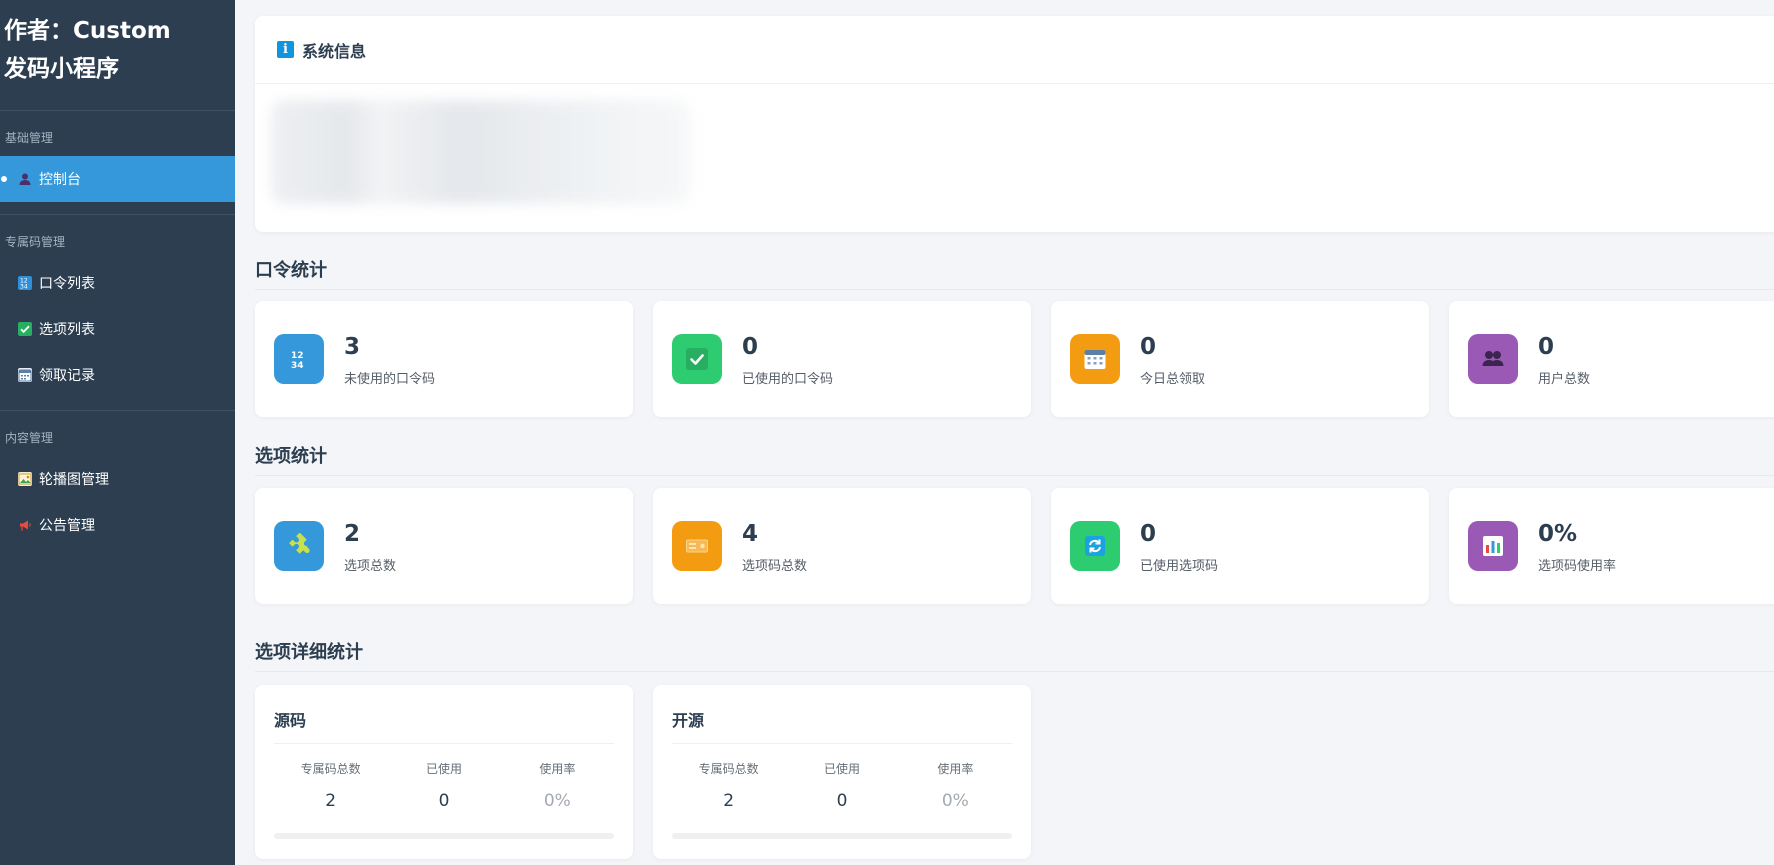  Describe the element at coordinates (481, 152) in the screenshot. I see `system-info-blurred-content` at that location.